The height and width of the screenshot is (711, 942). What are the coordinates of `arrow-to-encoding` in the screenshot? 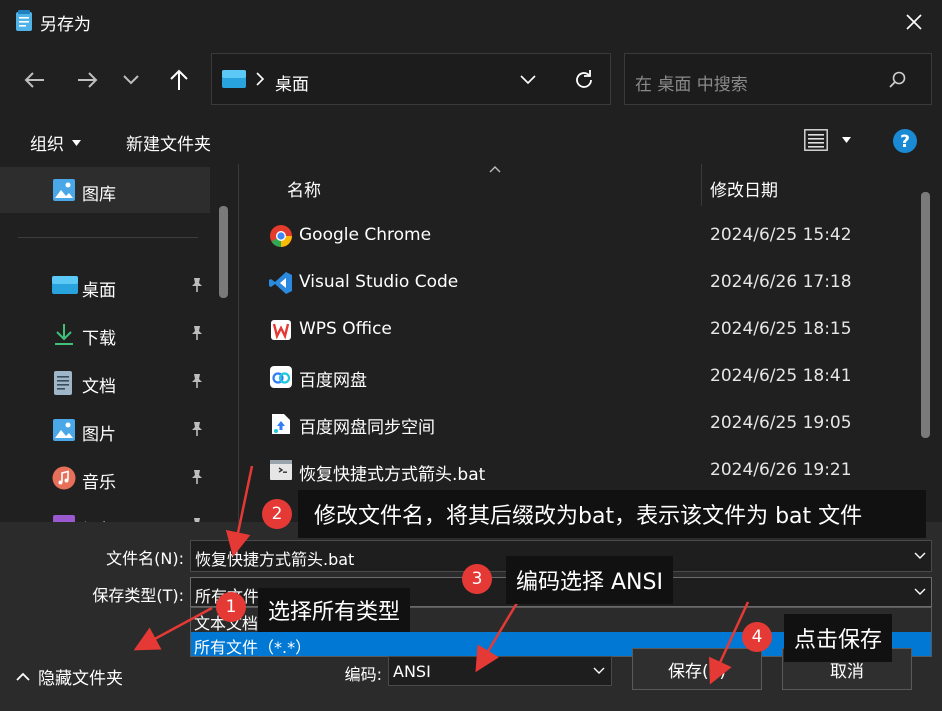 It's located at (498, 635).